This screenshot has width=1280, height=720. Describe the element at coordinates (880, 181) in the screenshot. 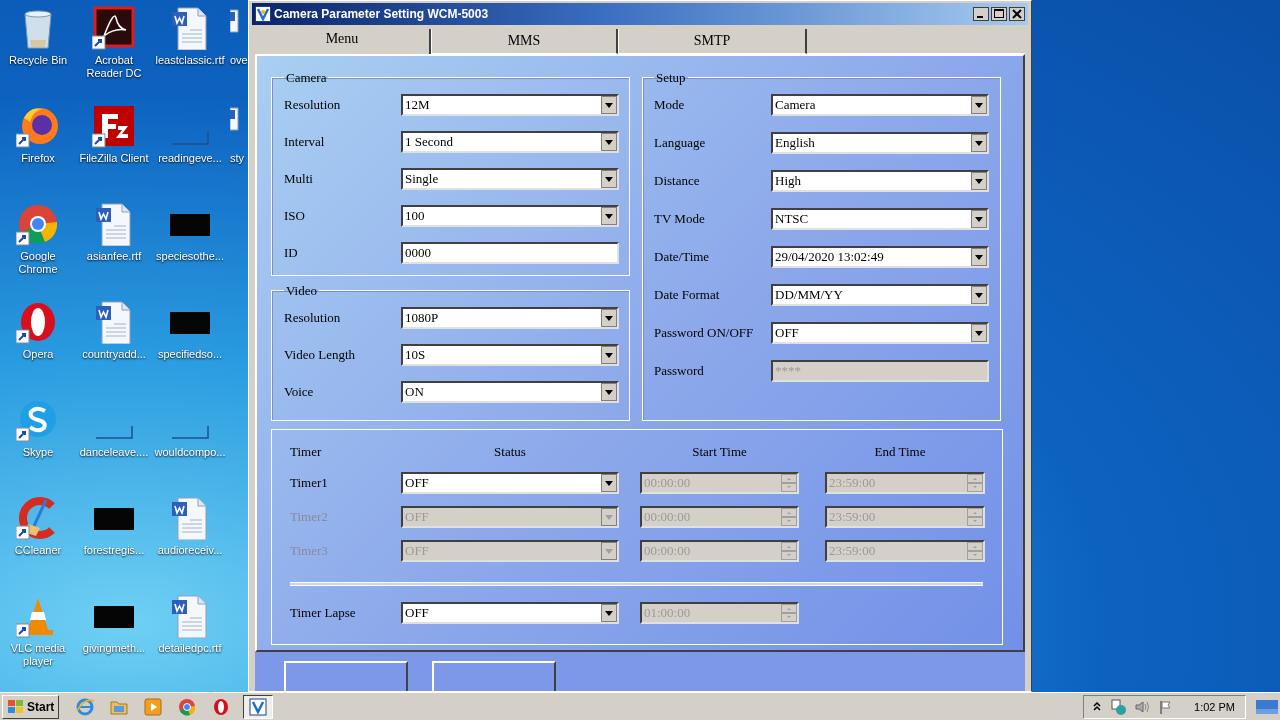

I see `dropdown: High` at that location.